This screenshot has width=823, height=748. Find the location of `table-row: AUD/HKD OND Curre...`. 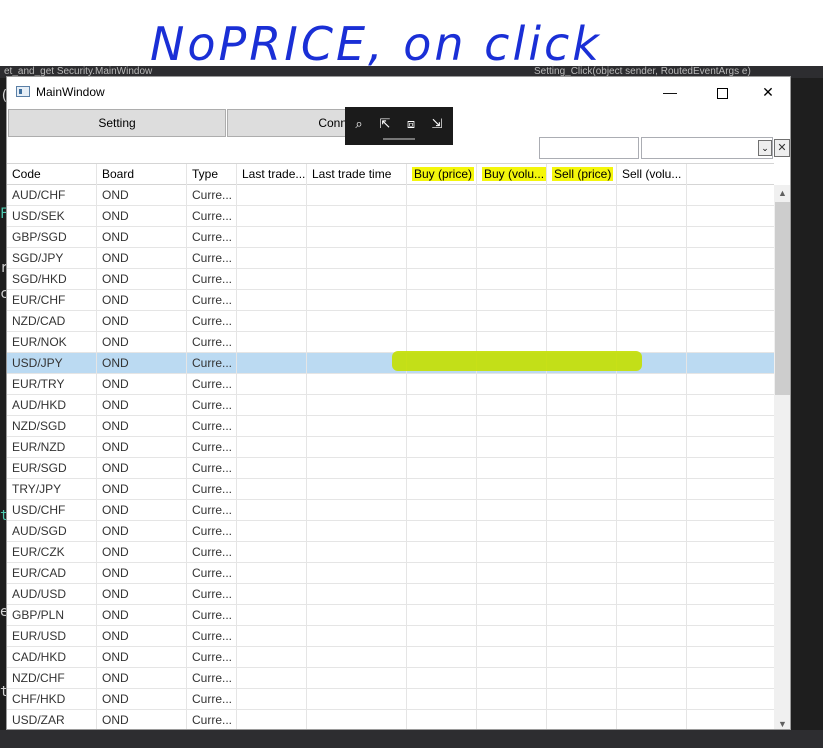

table-row: AUD/HKD OND Curre... is located at coordinates (390, 405).